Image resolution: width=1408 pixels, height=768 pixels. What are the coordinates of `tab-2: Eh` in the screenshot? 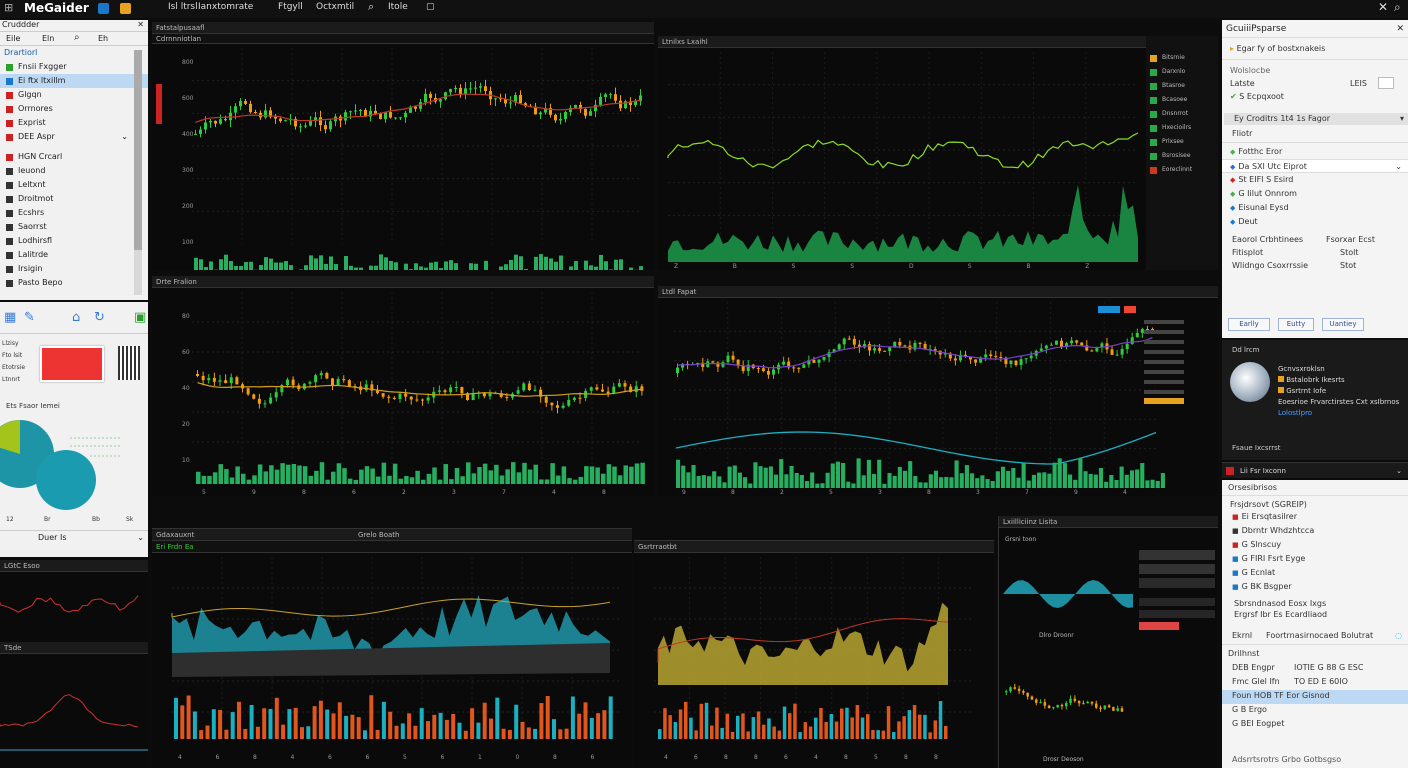 It's located at (103, 38).